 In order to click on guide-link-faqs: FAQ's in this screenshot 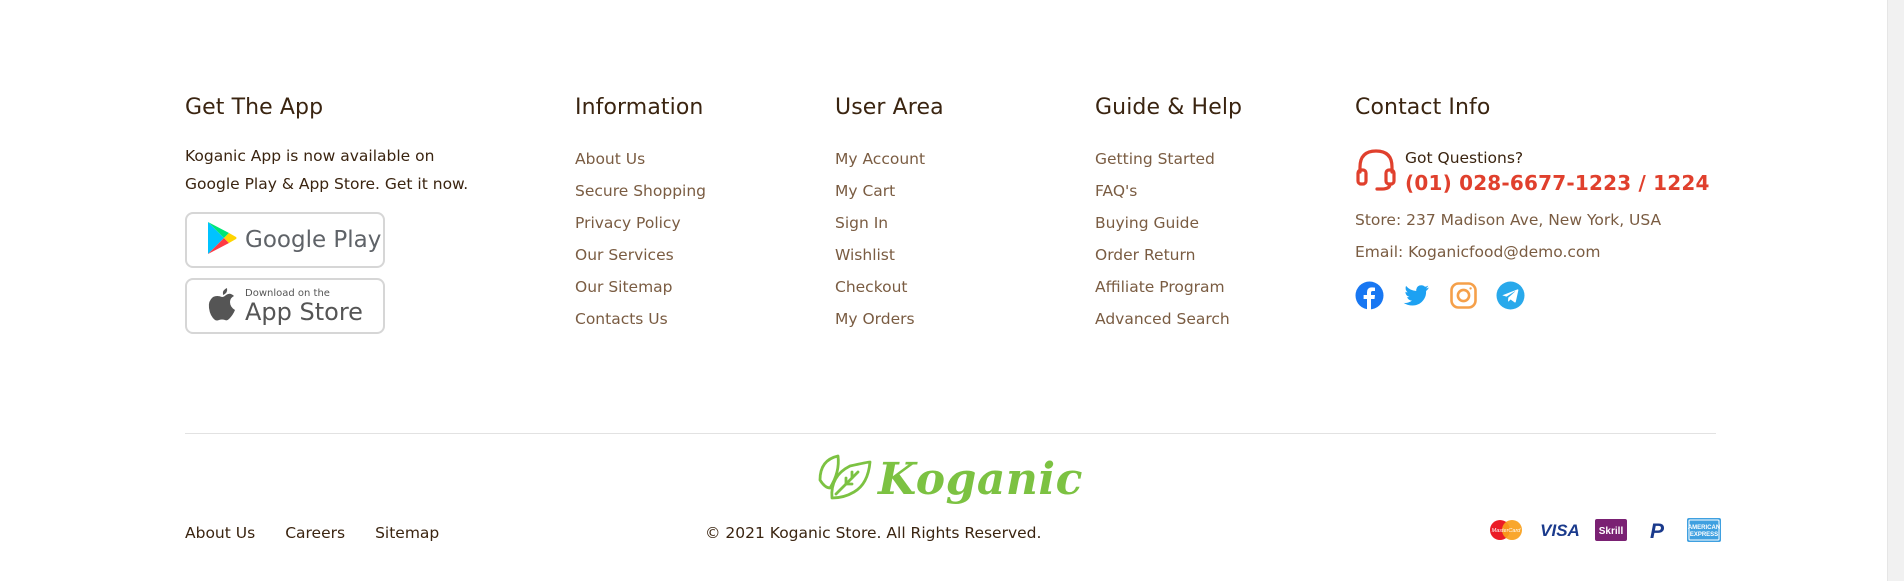, I will do `click(1168, 196)`.